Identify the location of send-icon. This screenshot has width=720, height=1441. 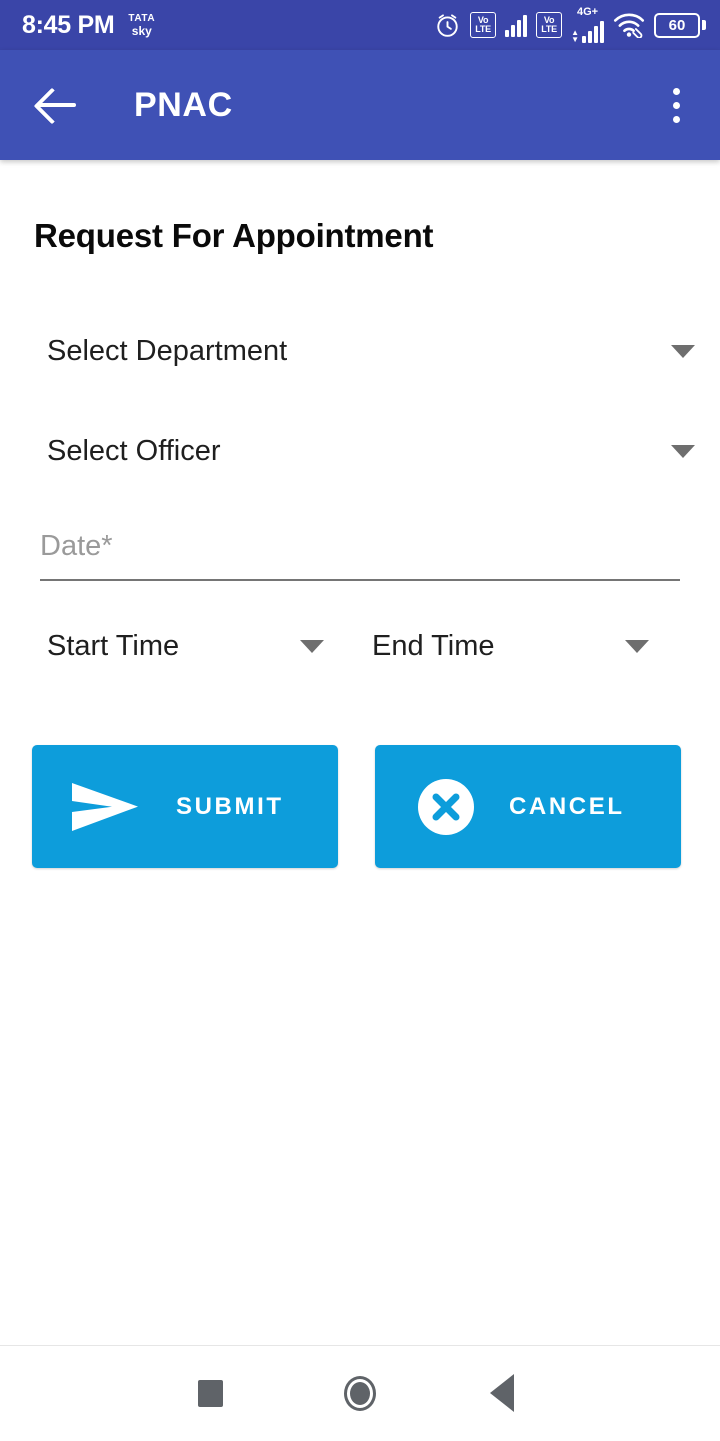
(105, 807).